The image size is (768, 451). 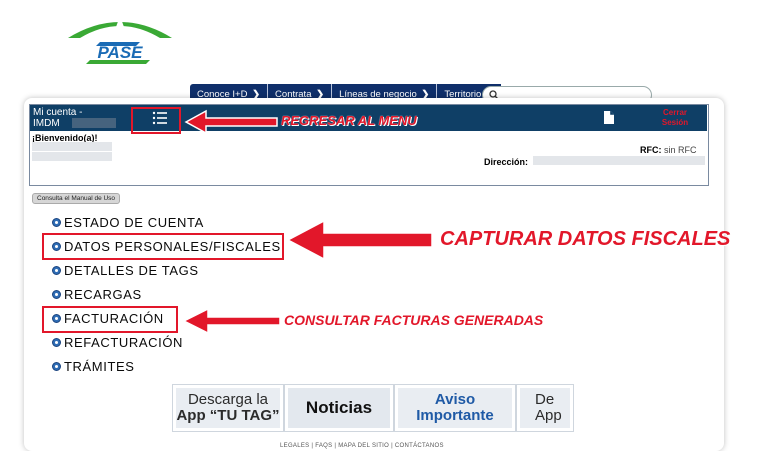 What do you see at coordinates (134, 222) in the screenshot?
I see `menu-item-label: ESTADO DE CUENTA` at bounding box center [134, 222].